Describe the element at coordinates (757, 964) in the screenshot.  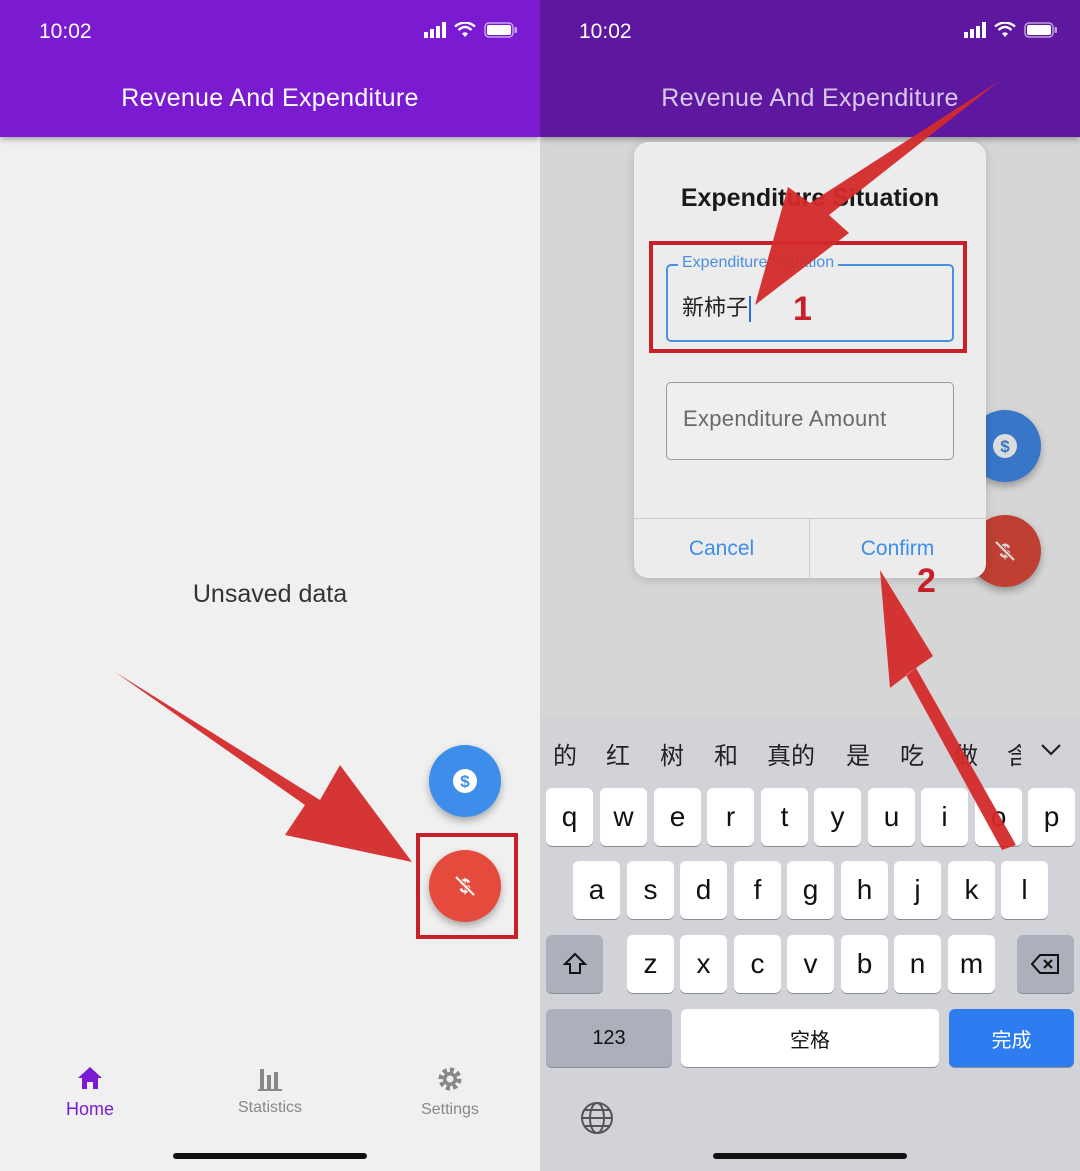
I see `key-c: c` at that location.